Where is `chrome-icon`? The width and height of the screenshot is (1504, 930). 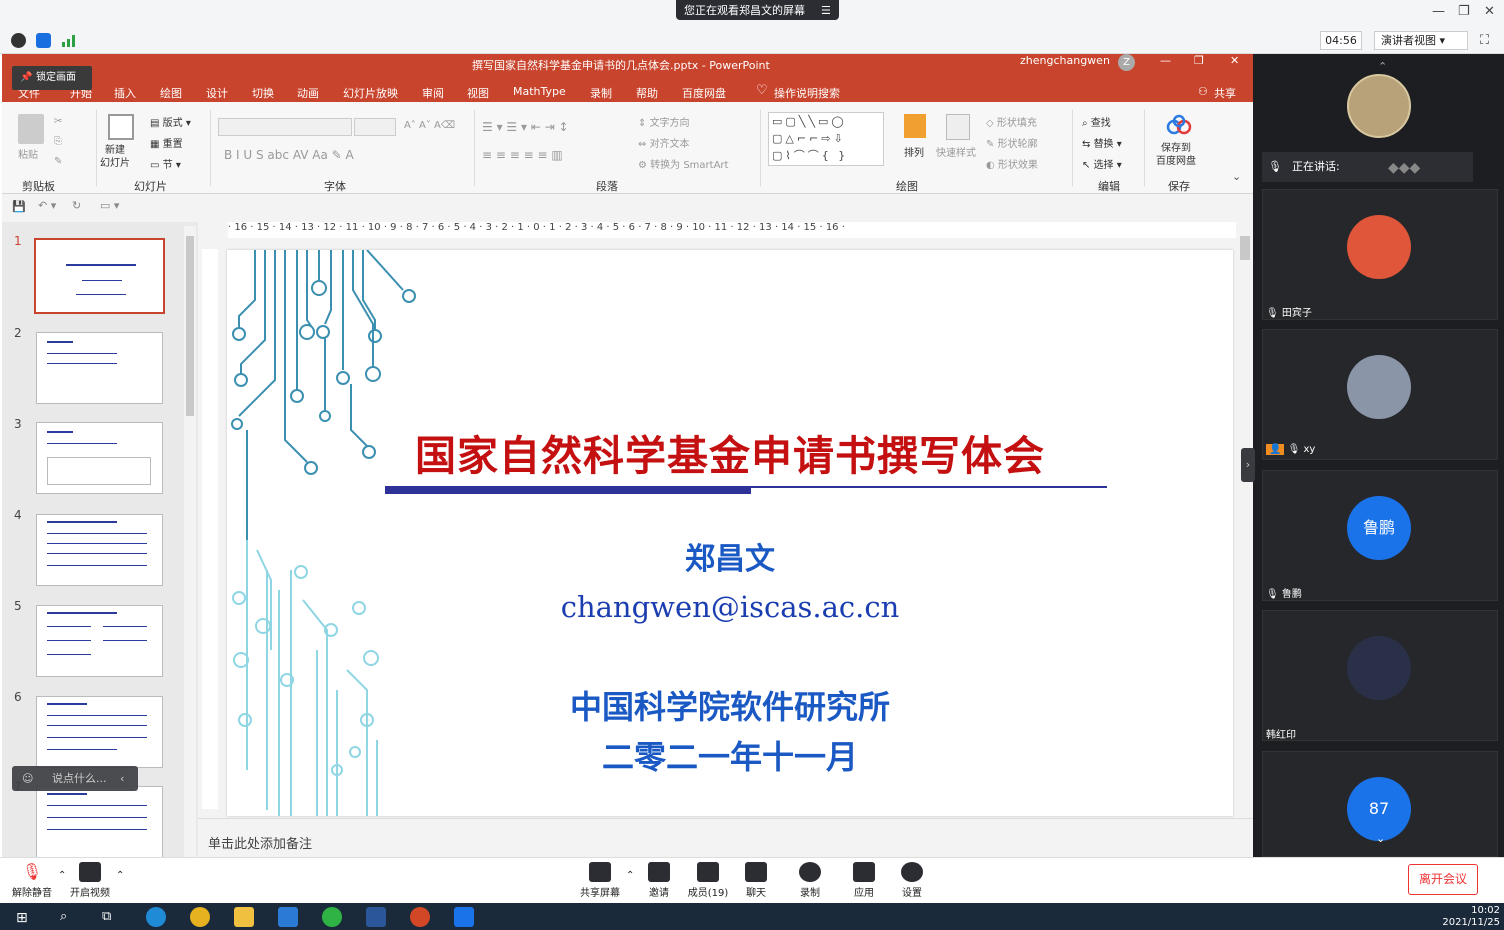
chrome-icon is located at coordinates (200, 917).